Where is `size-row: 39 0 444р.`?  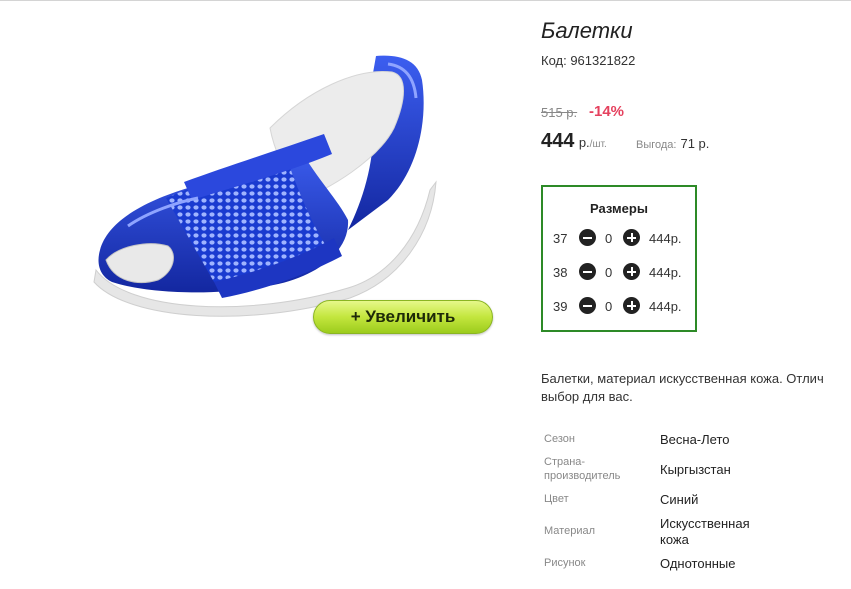
size-row: 39 0 444р. is located at coordinates (619, 306).